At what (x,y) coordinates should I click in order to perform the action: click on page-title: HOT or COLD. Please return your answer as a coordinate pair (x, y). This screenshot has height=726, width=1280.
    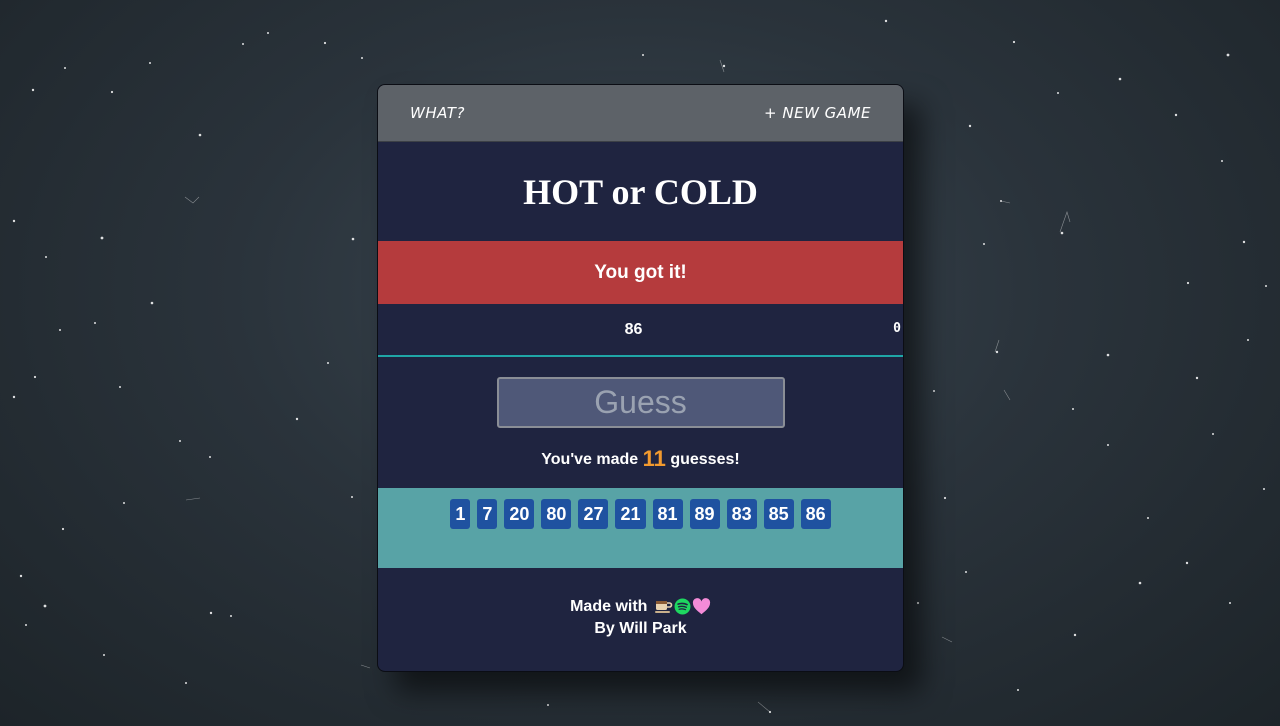
    Looking at the image, I should click on (640, 191).